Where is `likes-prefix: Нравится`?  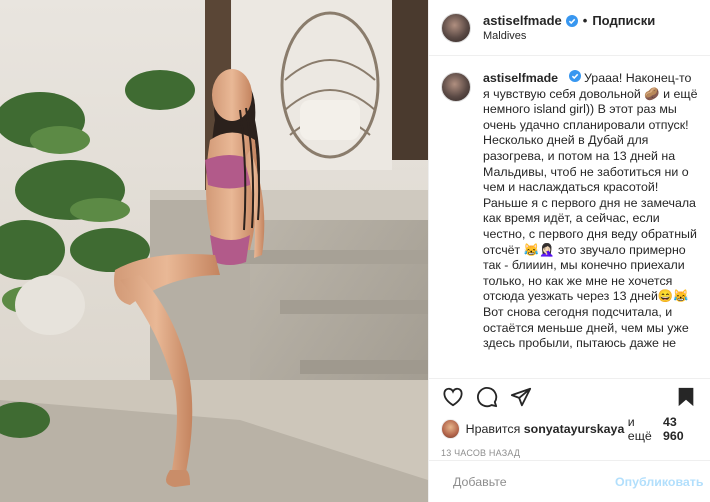
likes-prefix: Нравится is located at coordinates (493, 429).